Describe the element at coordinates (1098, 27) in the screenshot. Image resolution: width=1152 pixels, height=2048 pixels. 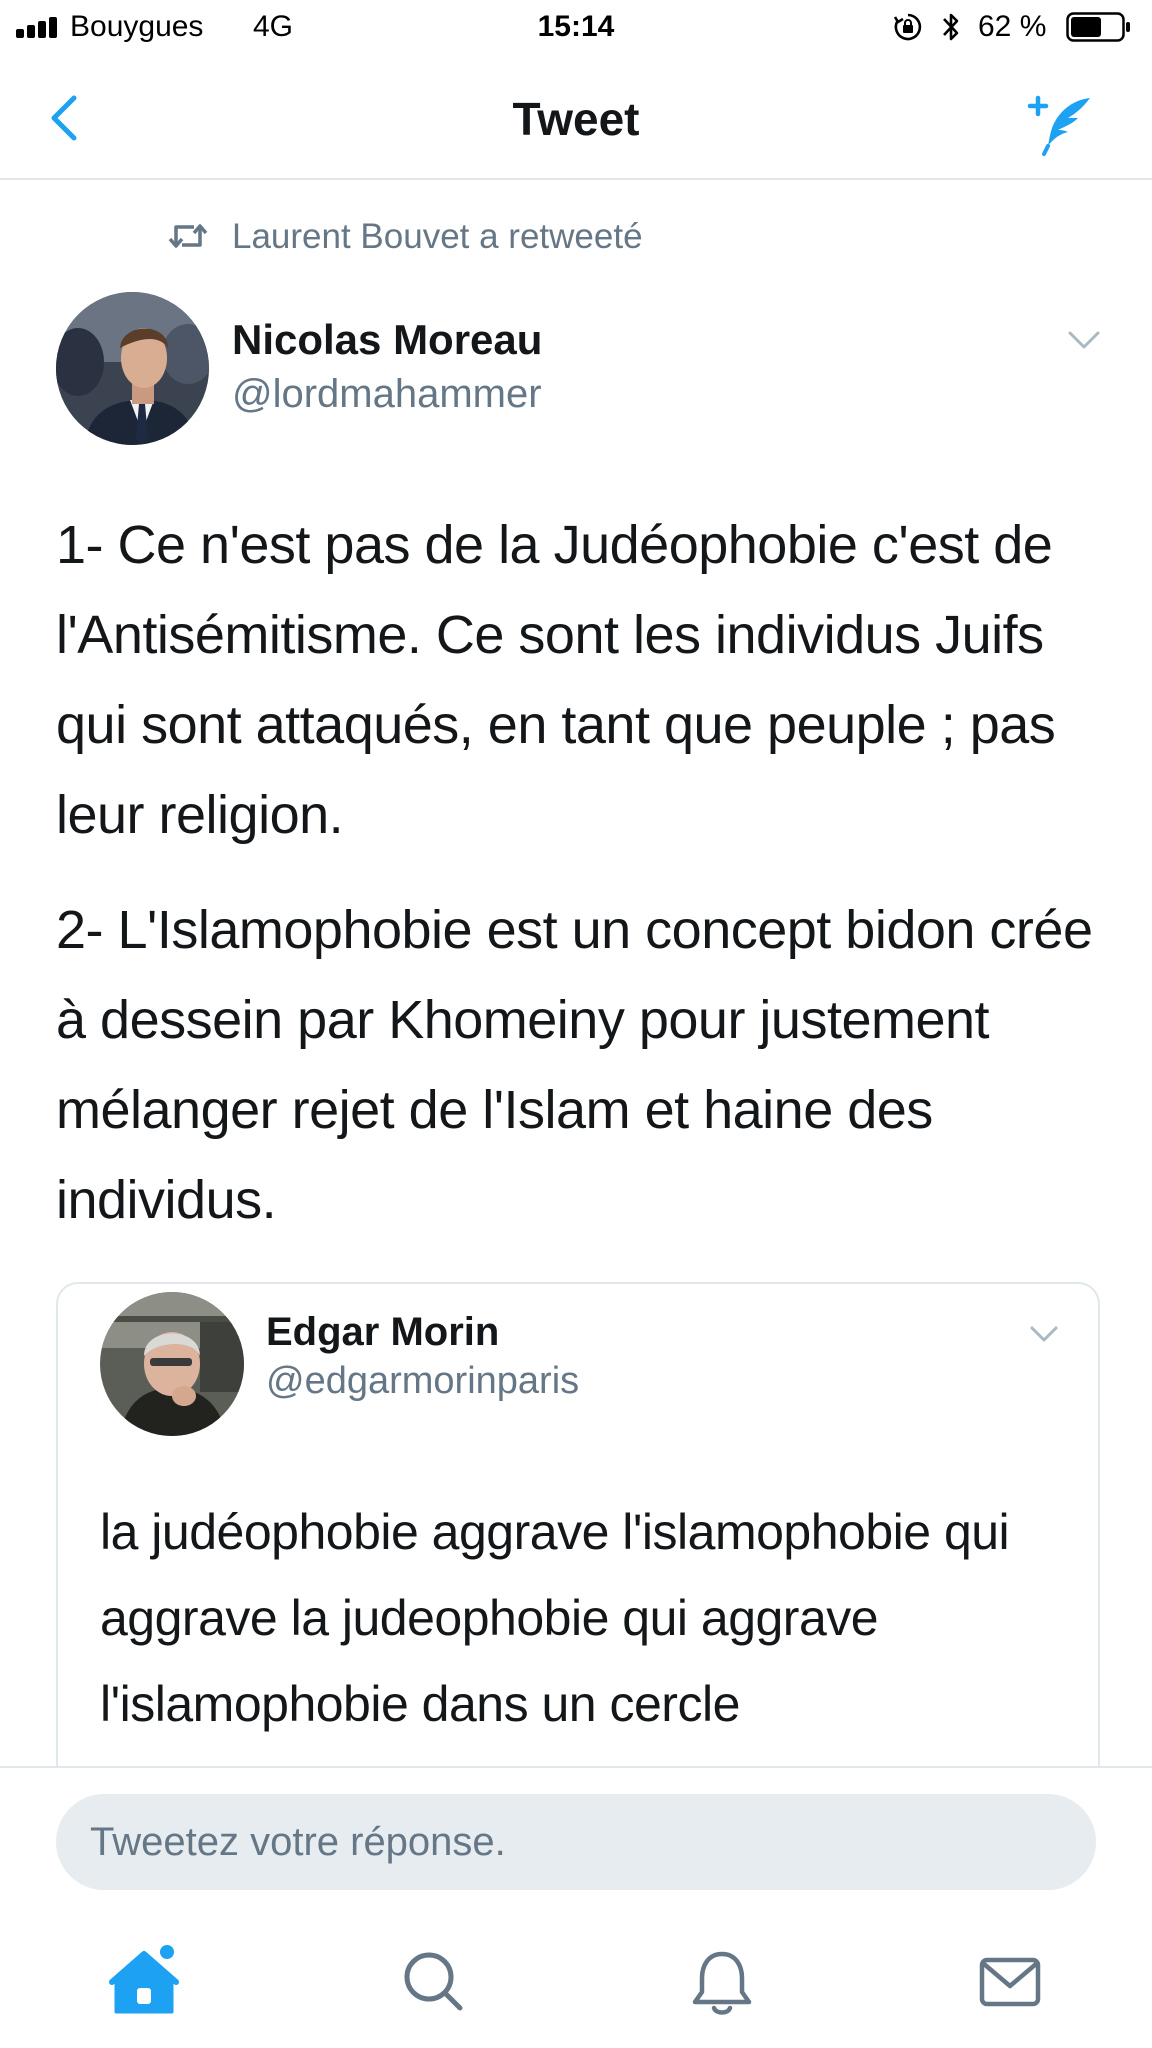
I see `battery-icon` at that location.